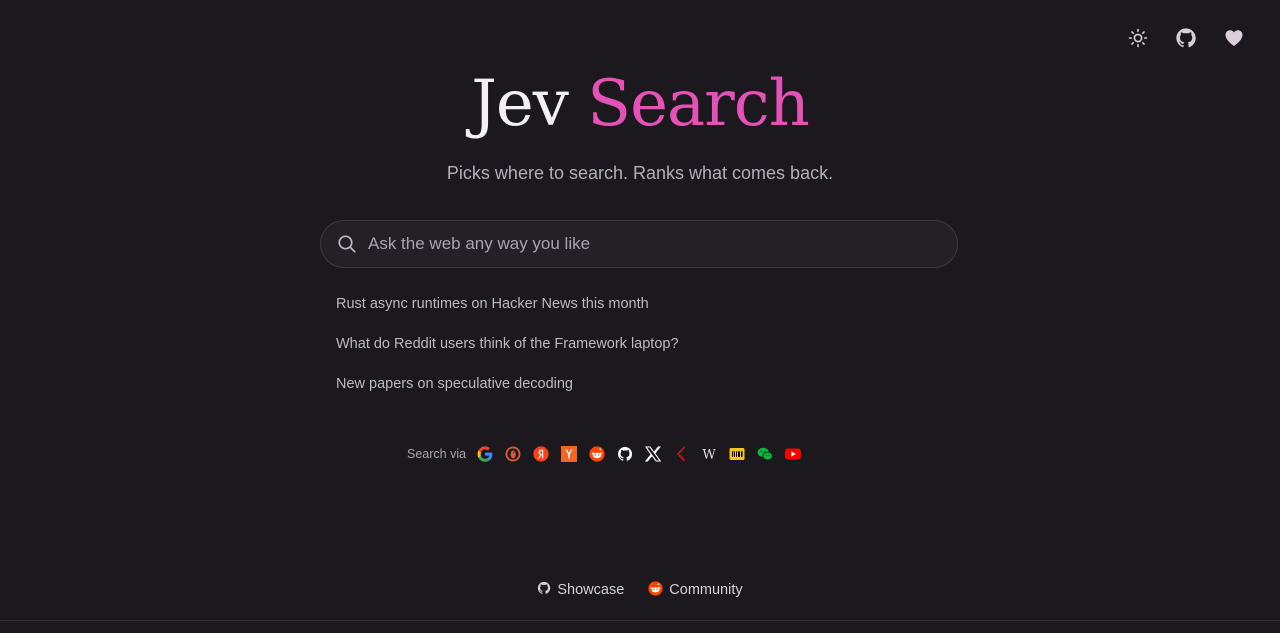 Image resolution: width=1280 pixels, height=633 pixels. Describe the element at coordinates (507, 384) in the screenshot. I see `suggestion-item: New papers on speculative decoding` at that location.